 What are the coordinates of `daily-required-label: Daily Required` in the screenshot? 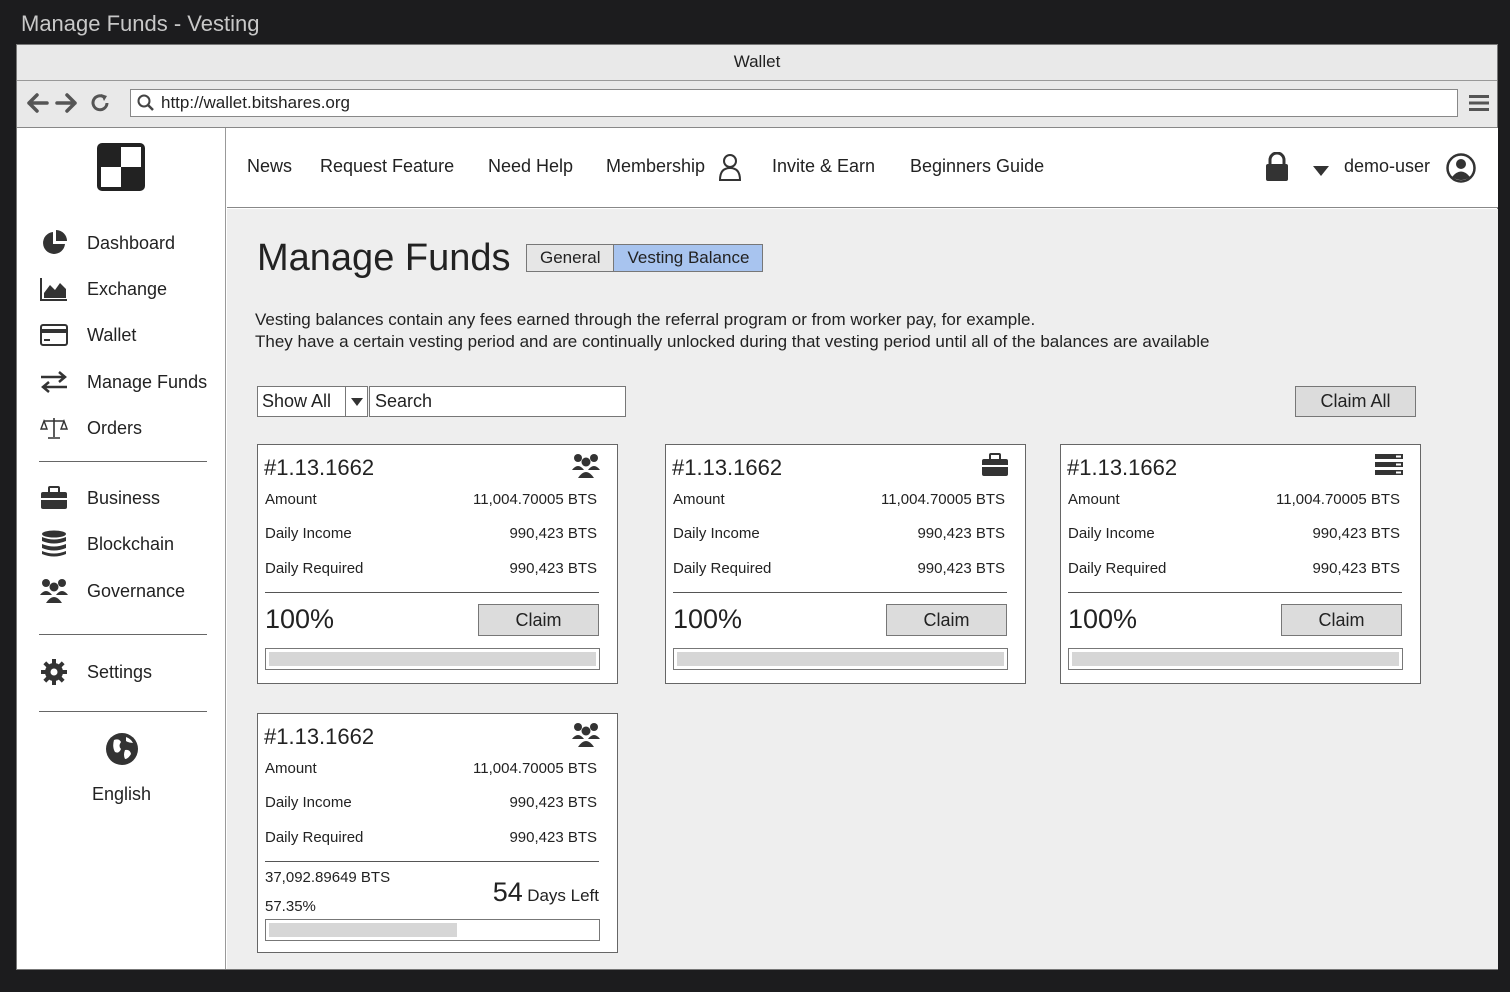 It's located at (314, 837).